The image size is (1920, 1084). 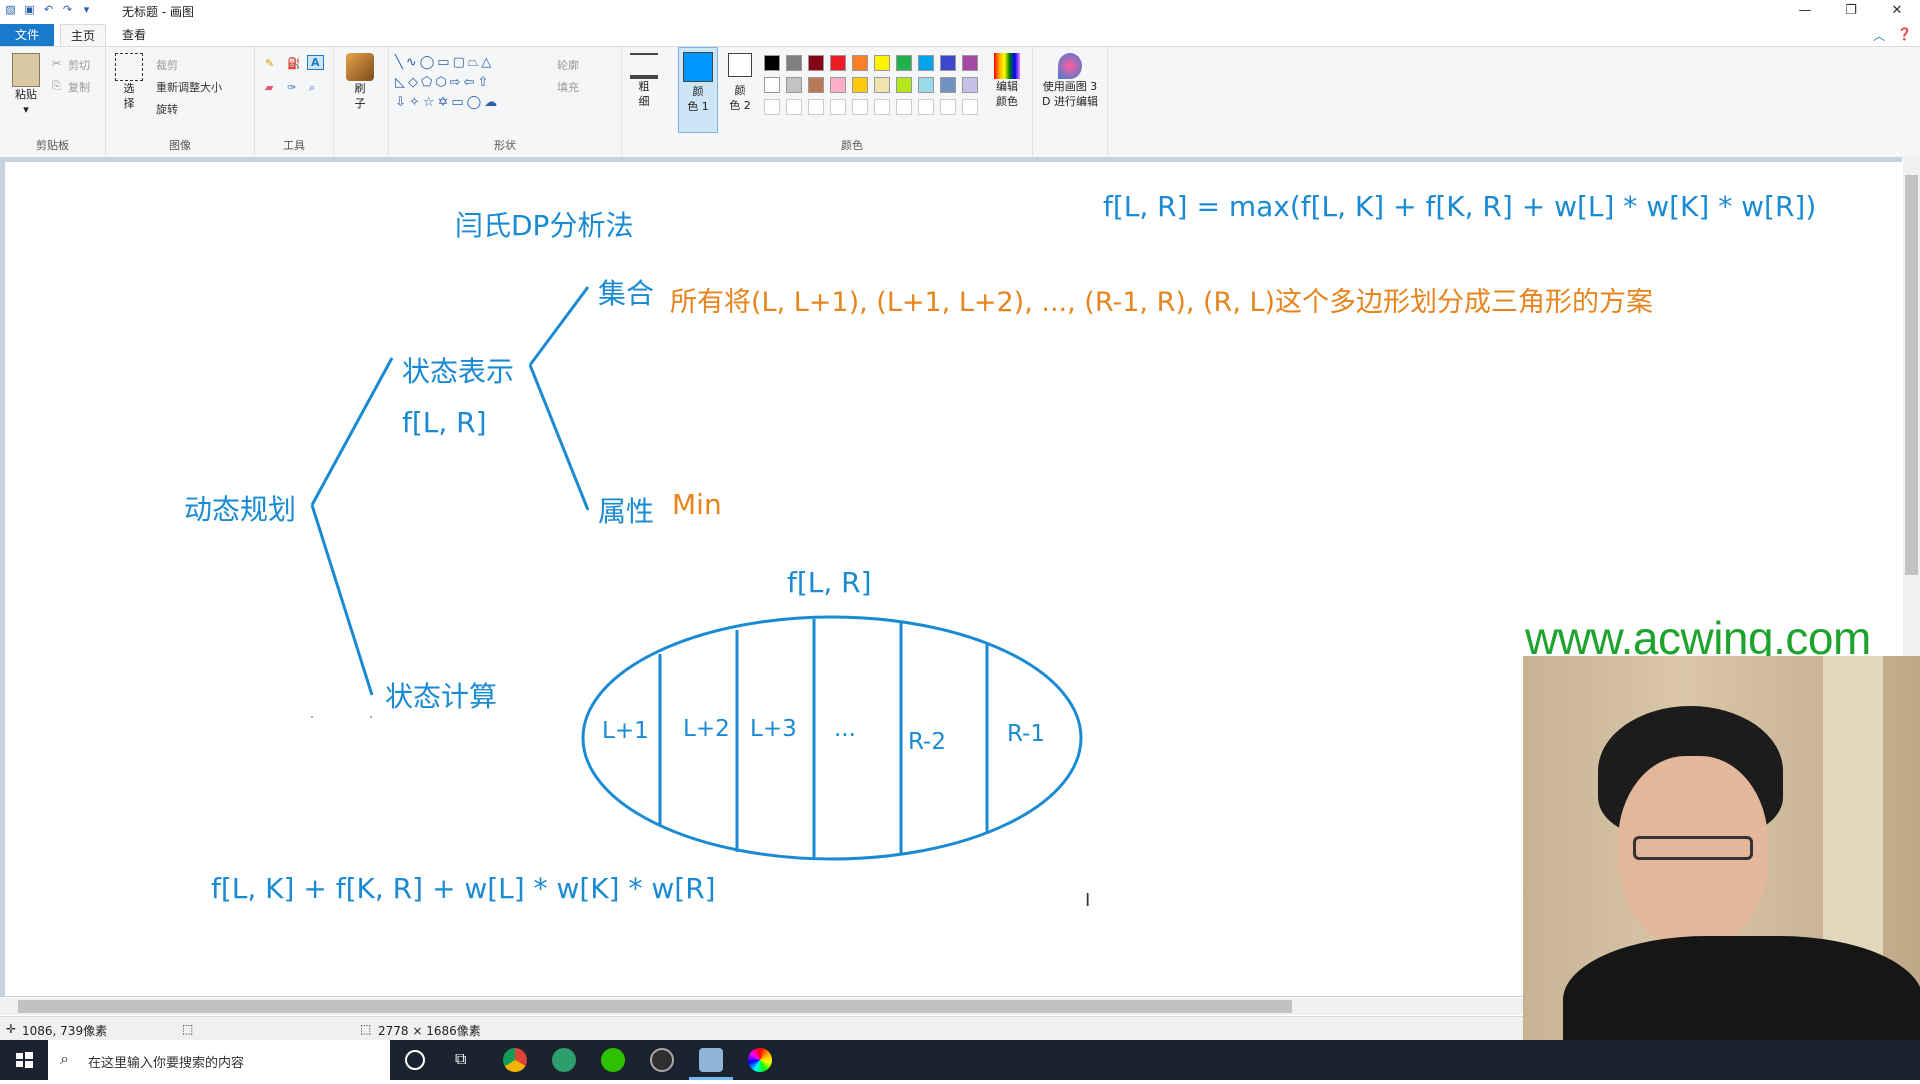 I want to click on paste-button: 粘贴 ▾, so click(x=26, y=85).